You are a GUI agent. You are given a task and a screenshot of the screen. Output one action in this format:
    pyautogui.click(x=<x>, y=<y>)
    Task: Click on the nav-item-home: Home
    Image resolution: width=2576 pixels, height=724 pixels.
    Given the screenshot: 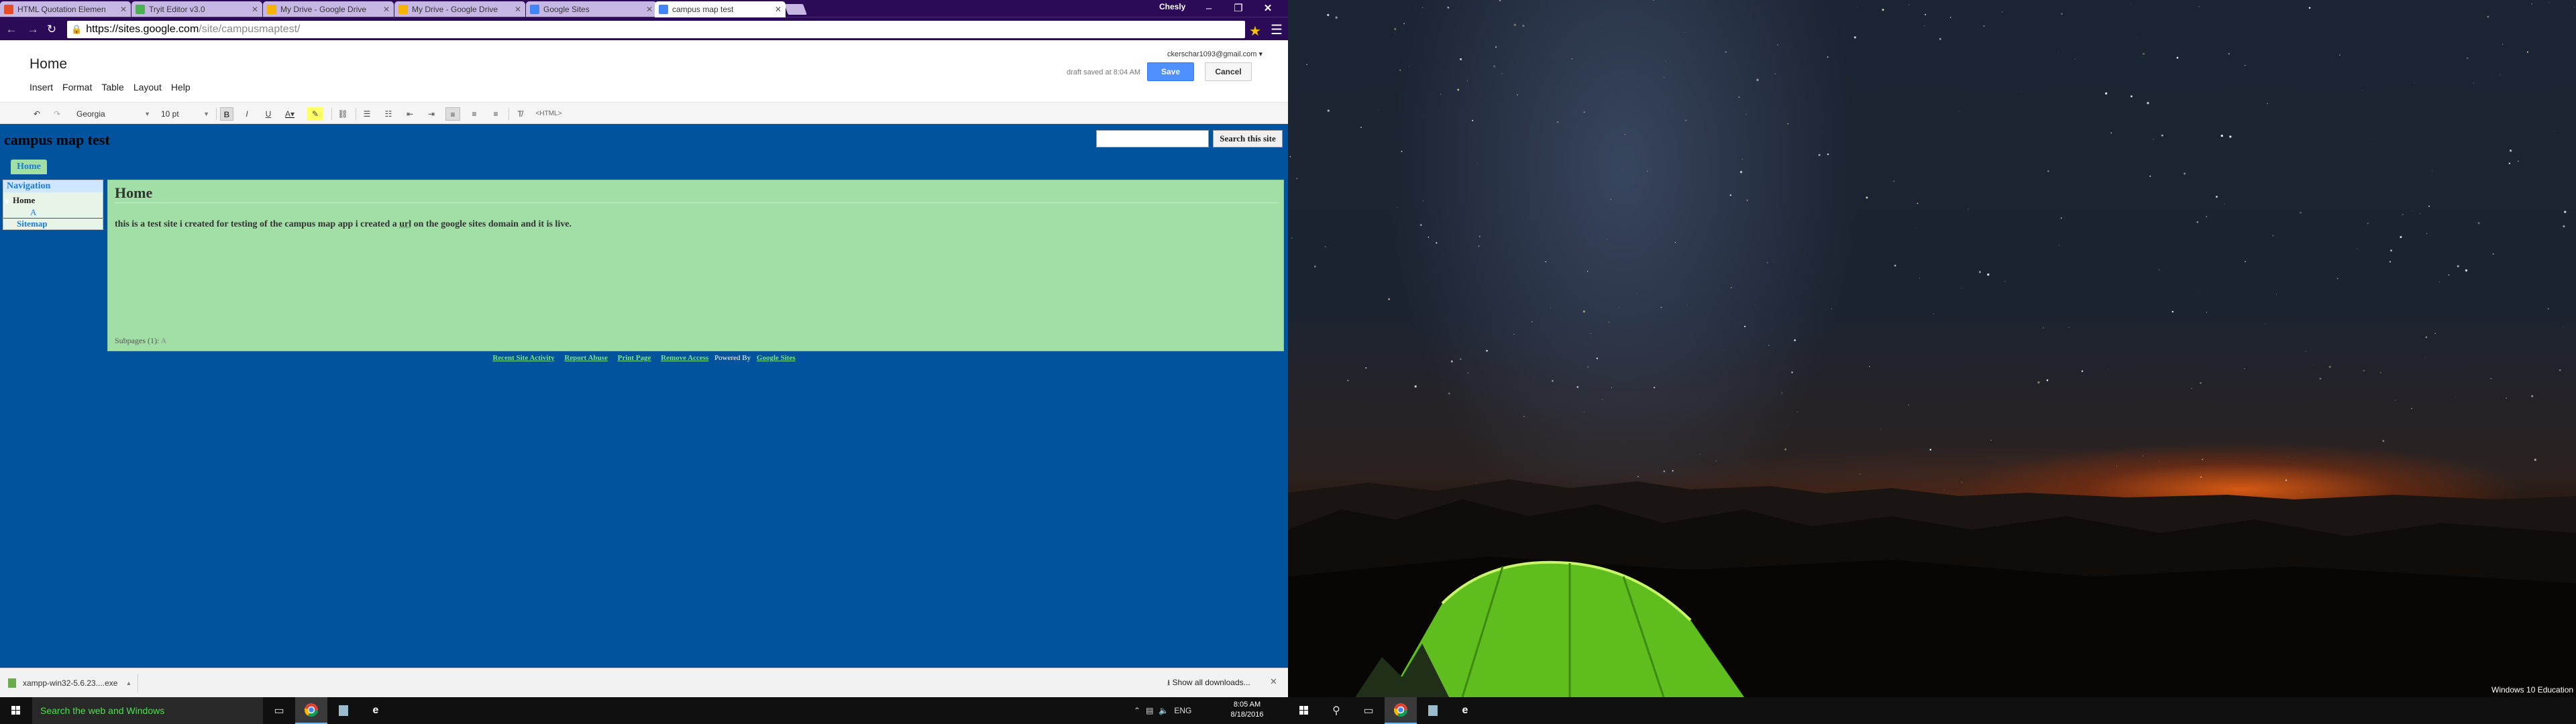 What is the action you would take?
    pyautogui.click(x=24, y=200)
    